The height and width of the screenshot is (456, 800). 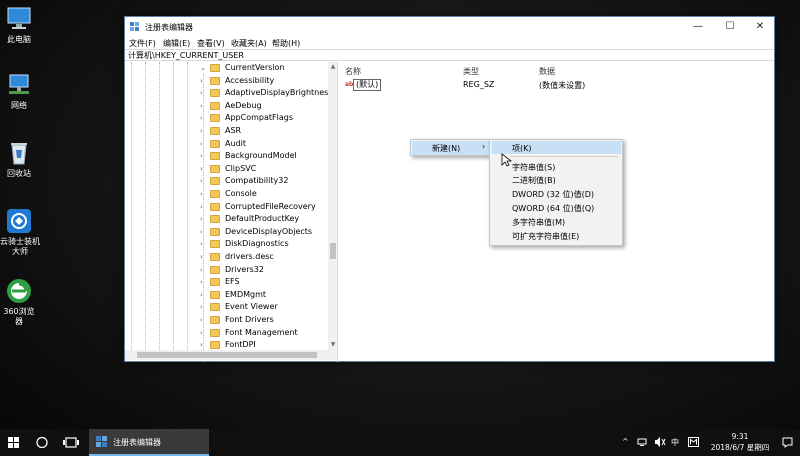 What do you see at coordinates (270, 206) in the screenshot?
I see `tree-item-label: CorruptedFileRecovery` at bounding box center [270, 206].